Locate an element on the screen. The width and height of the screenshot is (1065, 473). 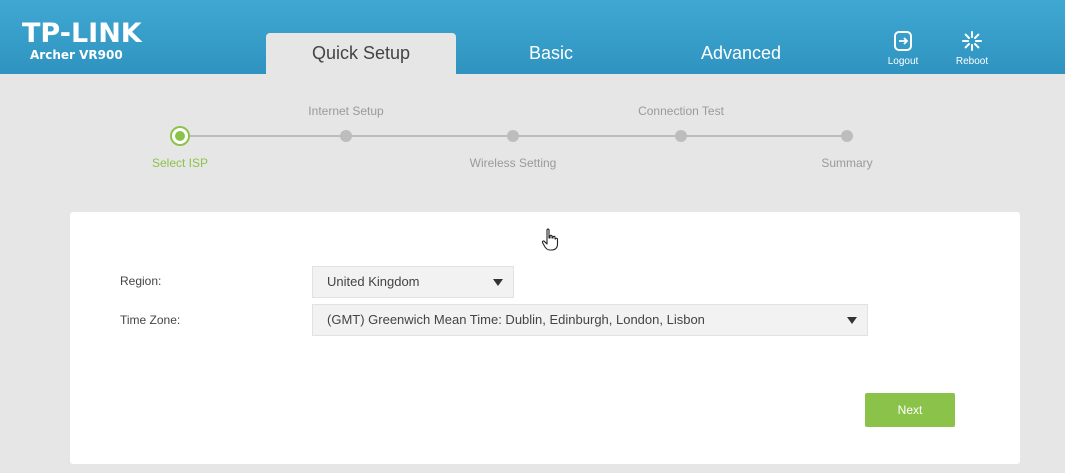
reboot-icon is located at coordinates (972, 41).